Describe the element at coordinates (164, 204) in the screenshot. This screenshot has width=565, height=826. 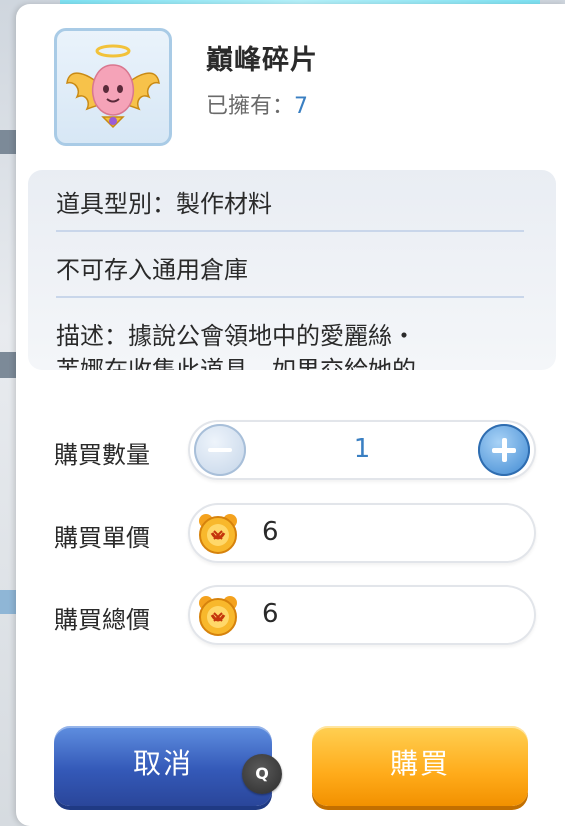
I see `item-type-line: 道具型別：製作材料` at that location.